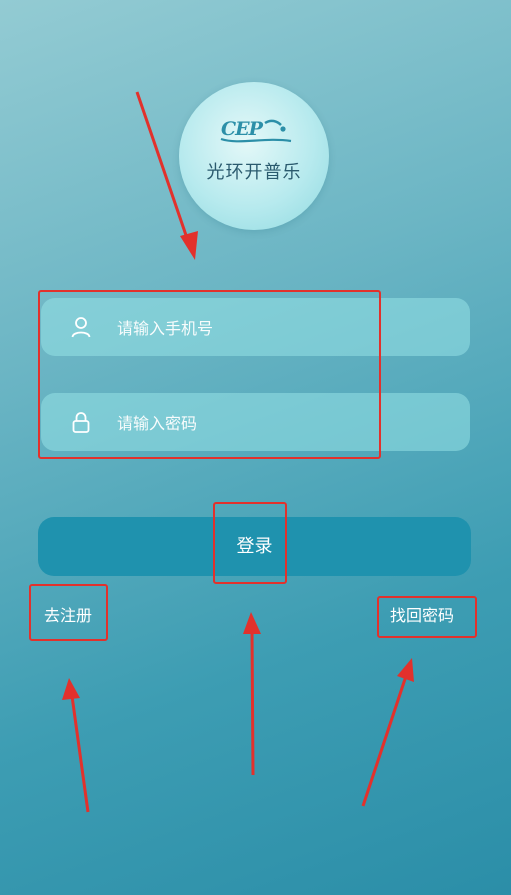 The width and height of the screenshot is (511, 895). I want to click on arrow-to-login, so click(252, 694).